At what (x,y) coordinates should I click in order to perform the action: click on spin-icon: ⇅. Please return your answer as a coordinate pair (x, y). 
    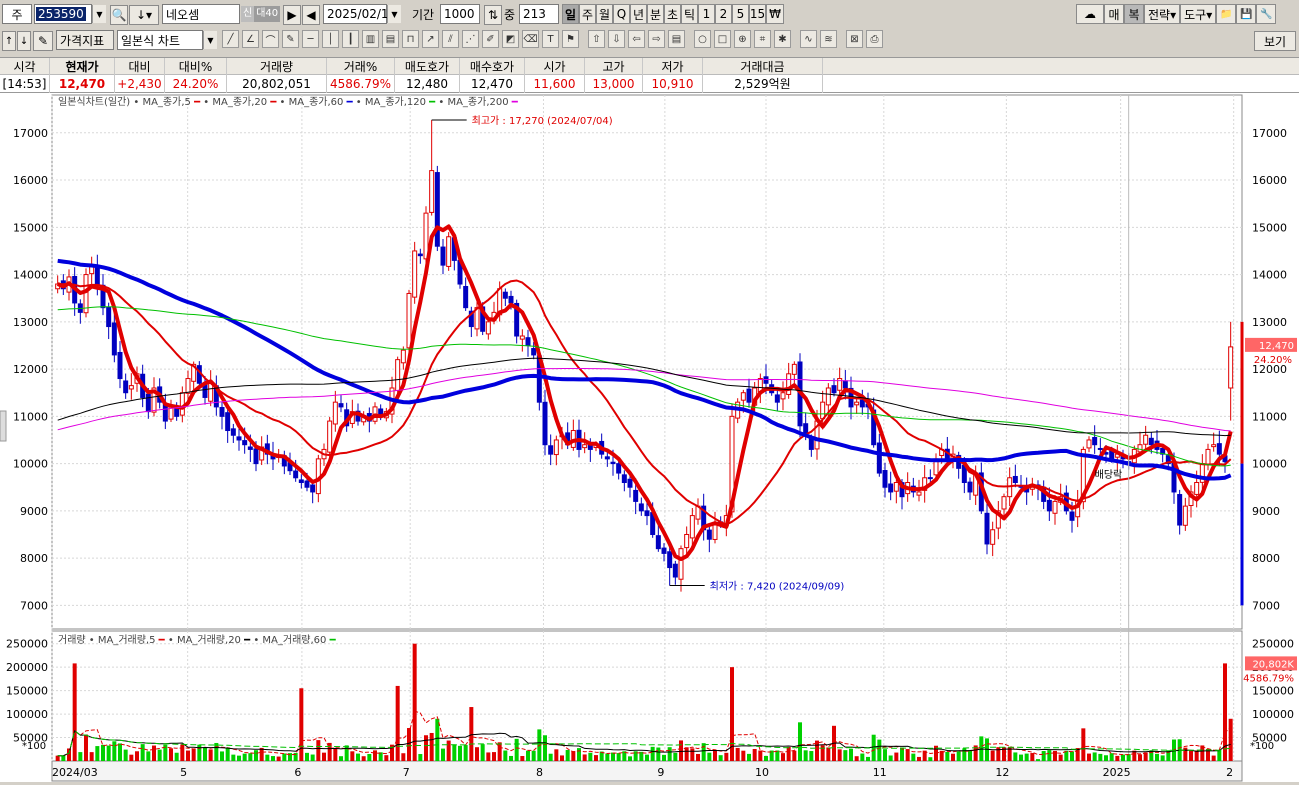
    Looking at the image, I should click on (493, 15).